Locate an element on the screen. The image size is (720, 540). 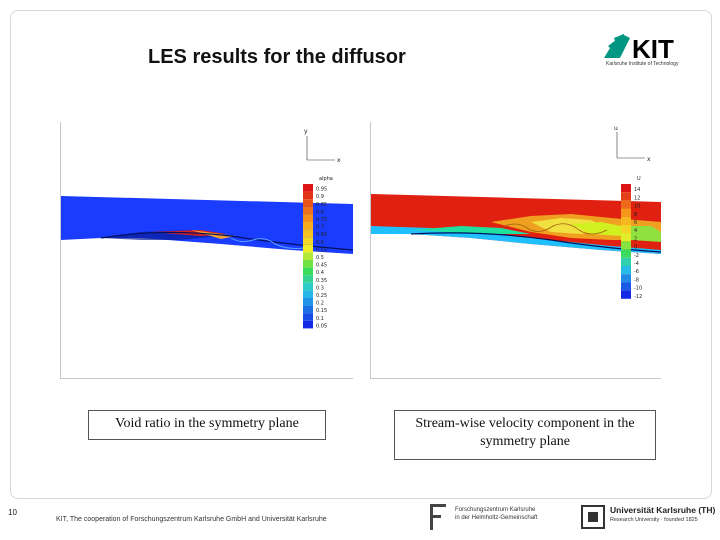
left-caption: Void ratio in the symmetry plane is located at coordinates (207, 425).